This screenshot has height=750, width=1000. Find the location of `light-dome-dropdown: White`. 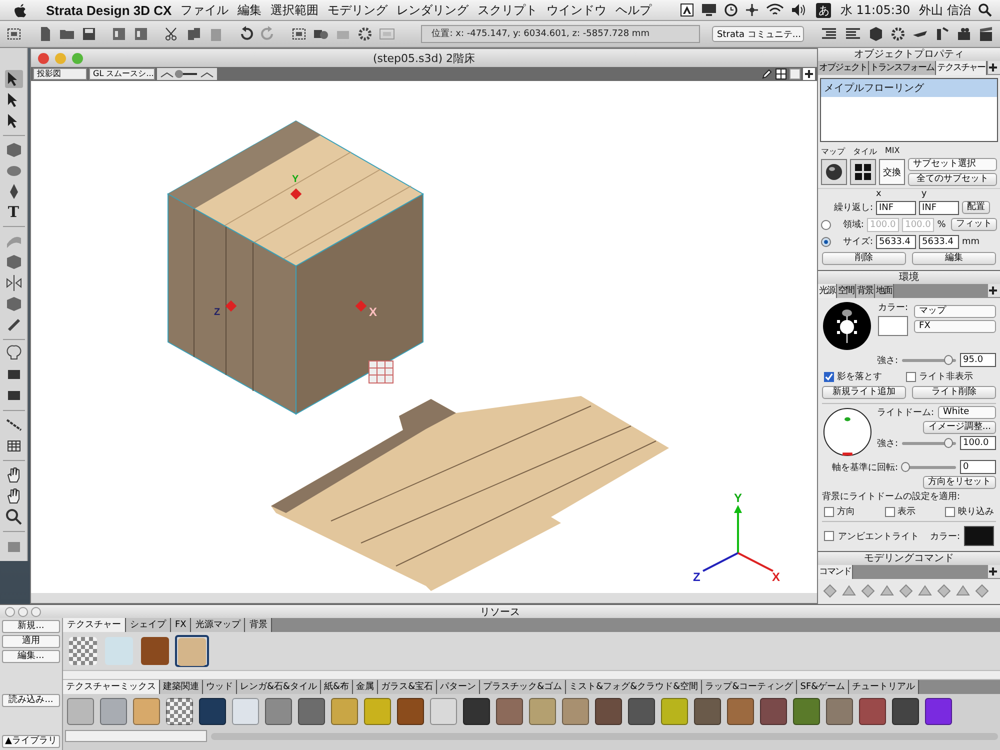

light-dome-dropdown: White is located at coordinates (967, 412).